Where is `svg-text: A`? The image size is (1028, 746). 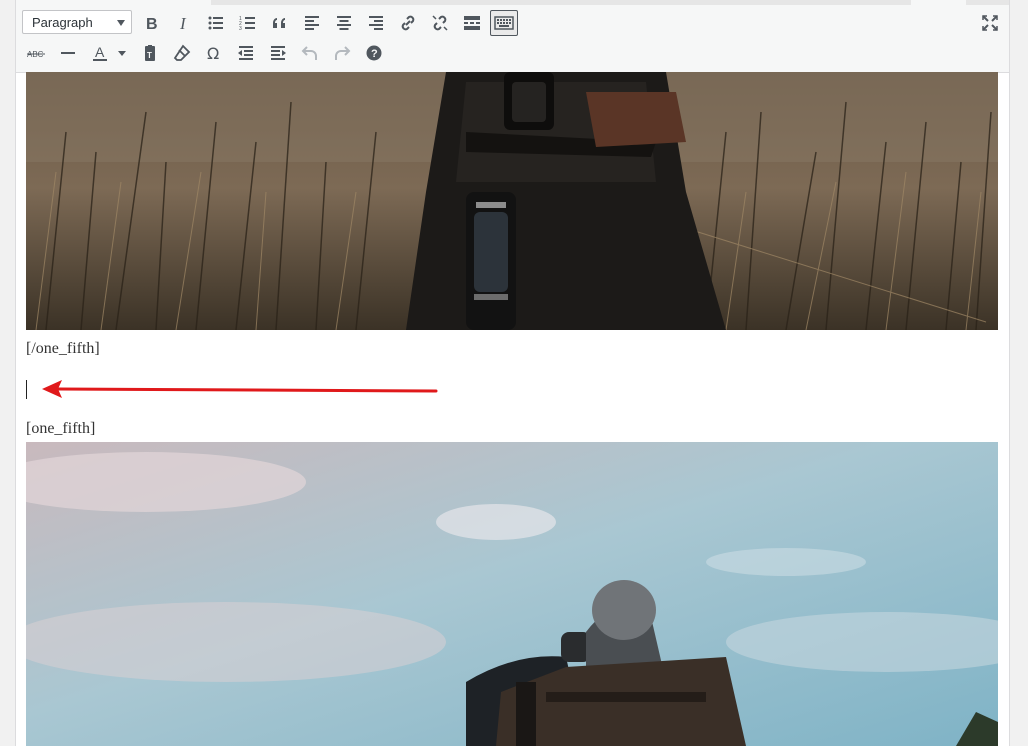
svg-text: A is located at coordinates (100, 52).